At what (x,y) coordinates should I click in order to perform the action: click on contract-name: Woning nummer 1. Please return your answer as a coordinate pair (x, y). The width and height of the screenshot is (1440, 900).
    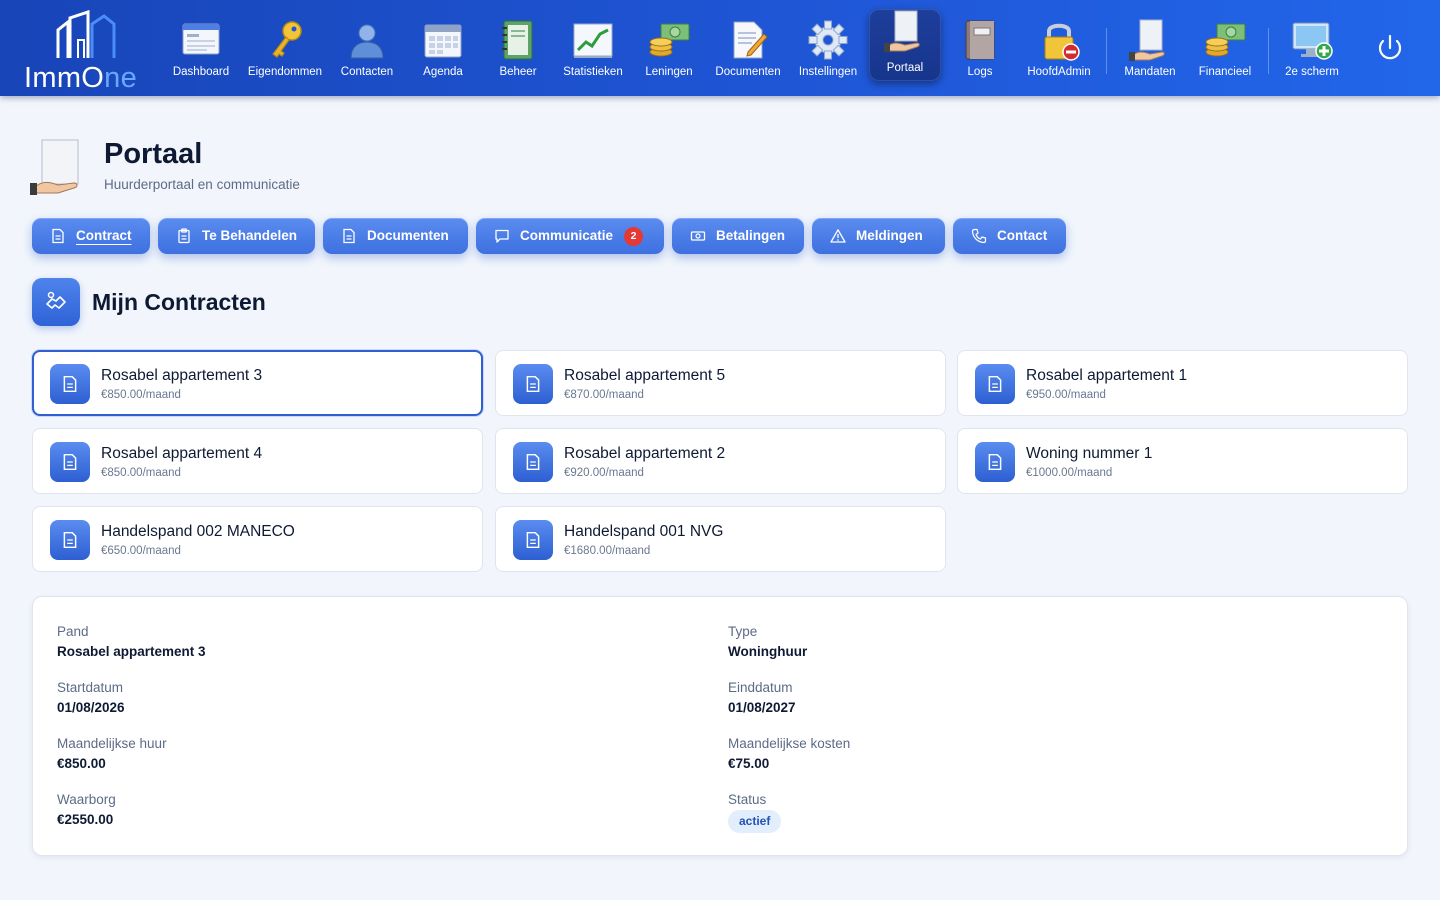
    Looking at the image, I should click on (1089, 453).